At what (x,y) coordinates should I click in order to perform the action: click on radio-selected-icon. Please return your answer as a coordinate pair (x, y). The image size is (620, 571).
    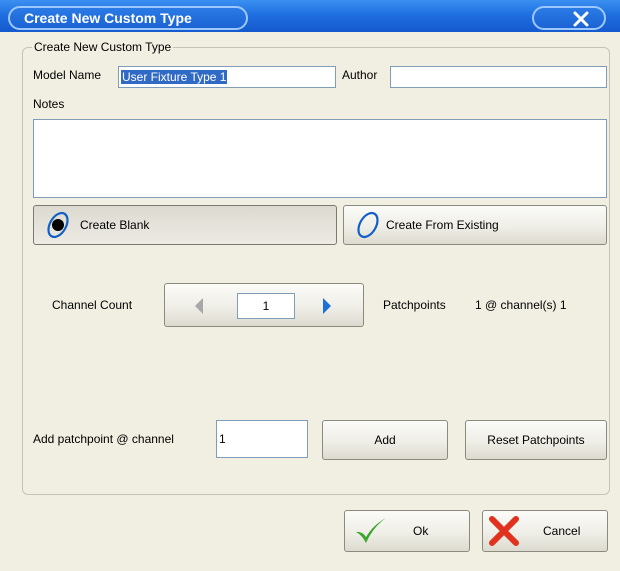
    Looking at the image, I should click on (58, 225).